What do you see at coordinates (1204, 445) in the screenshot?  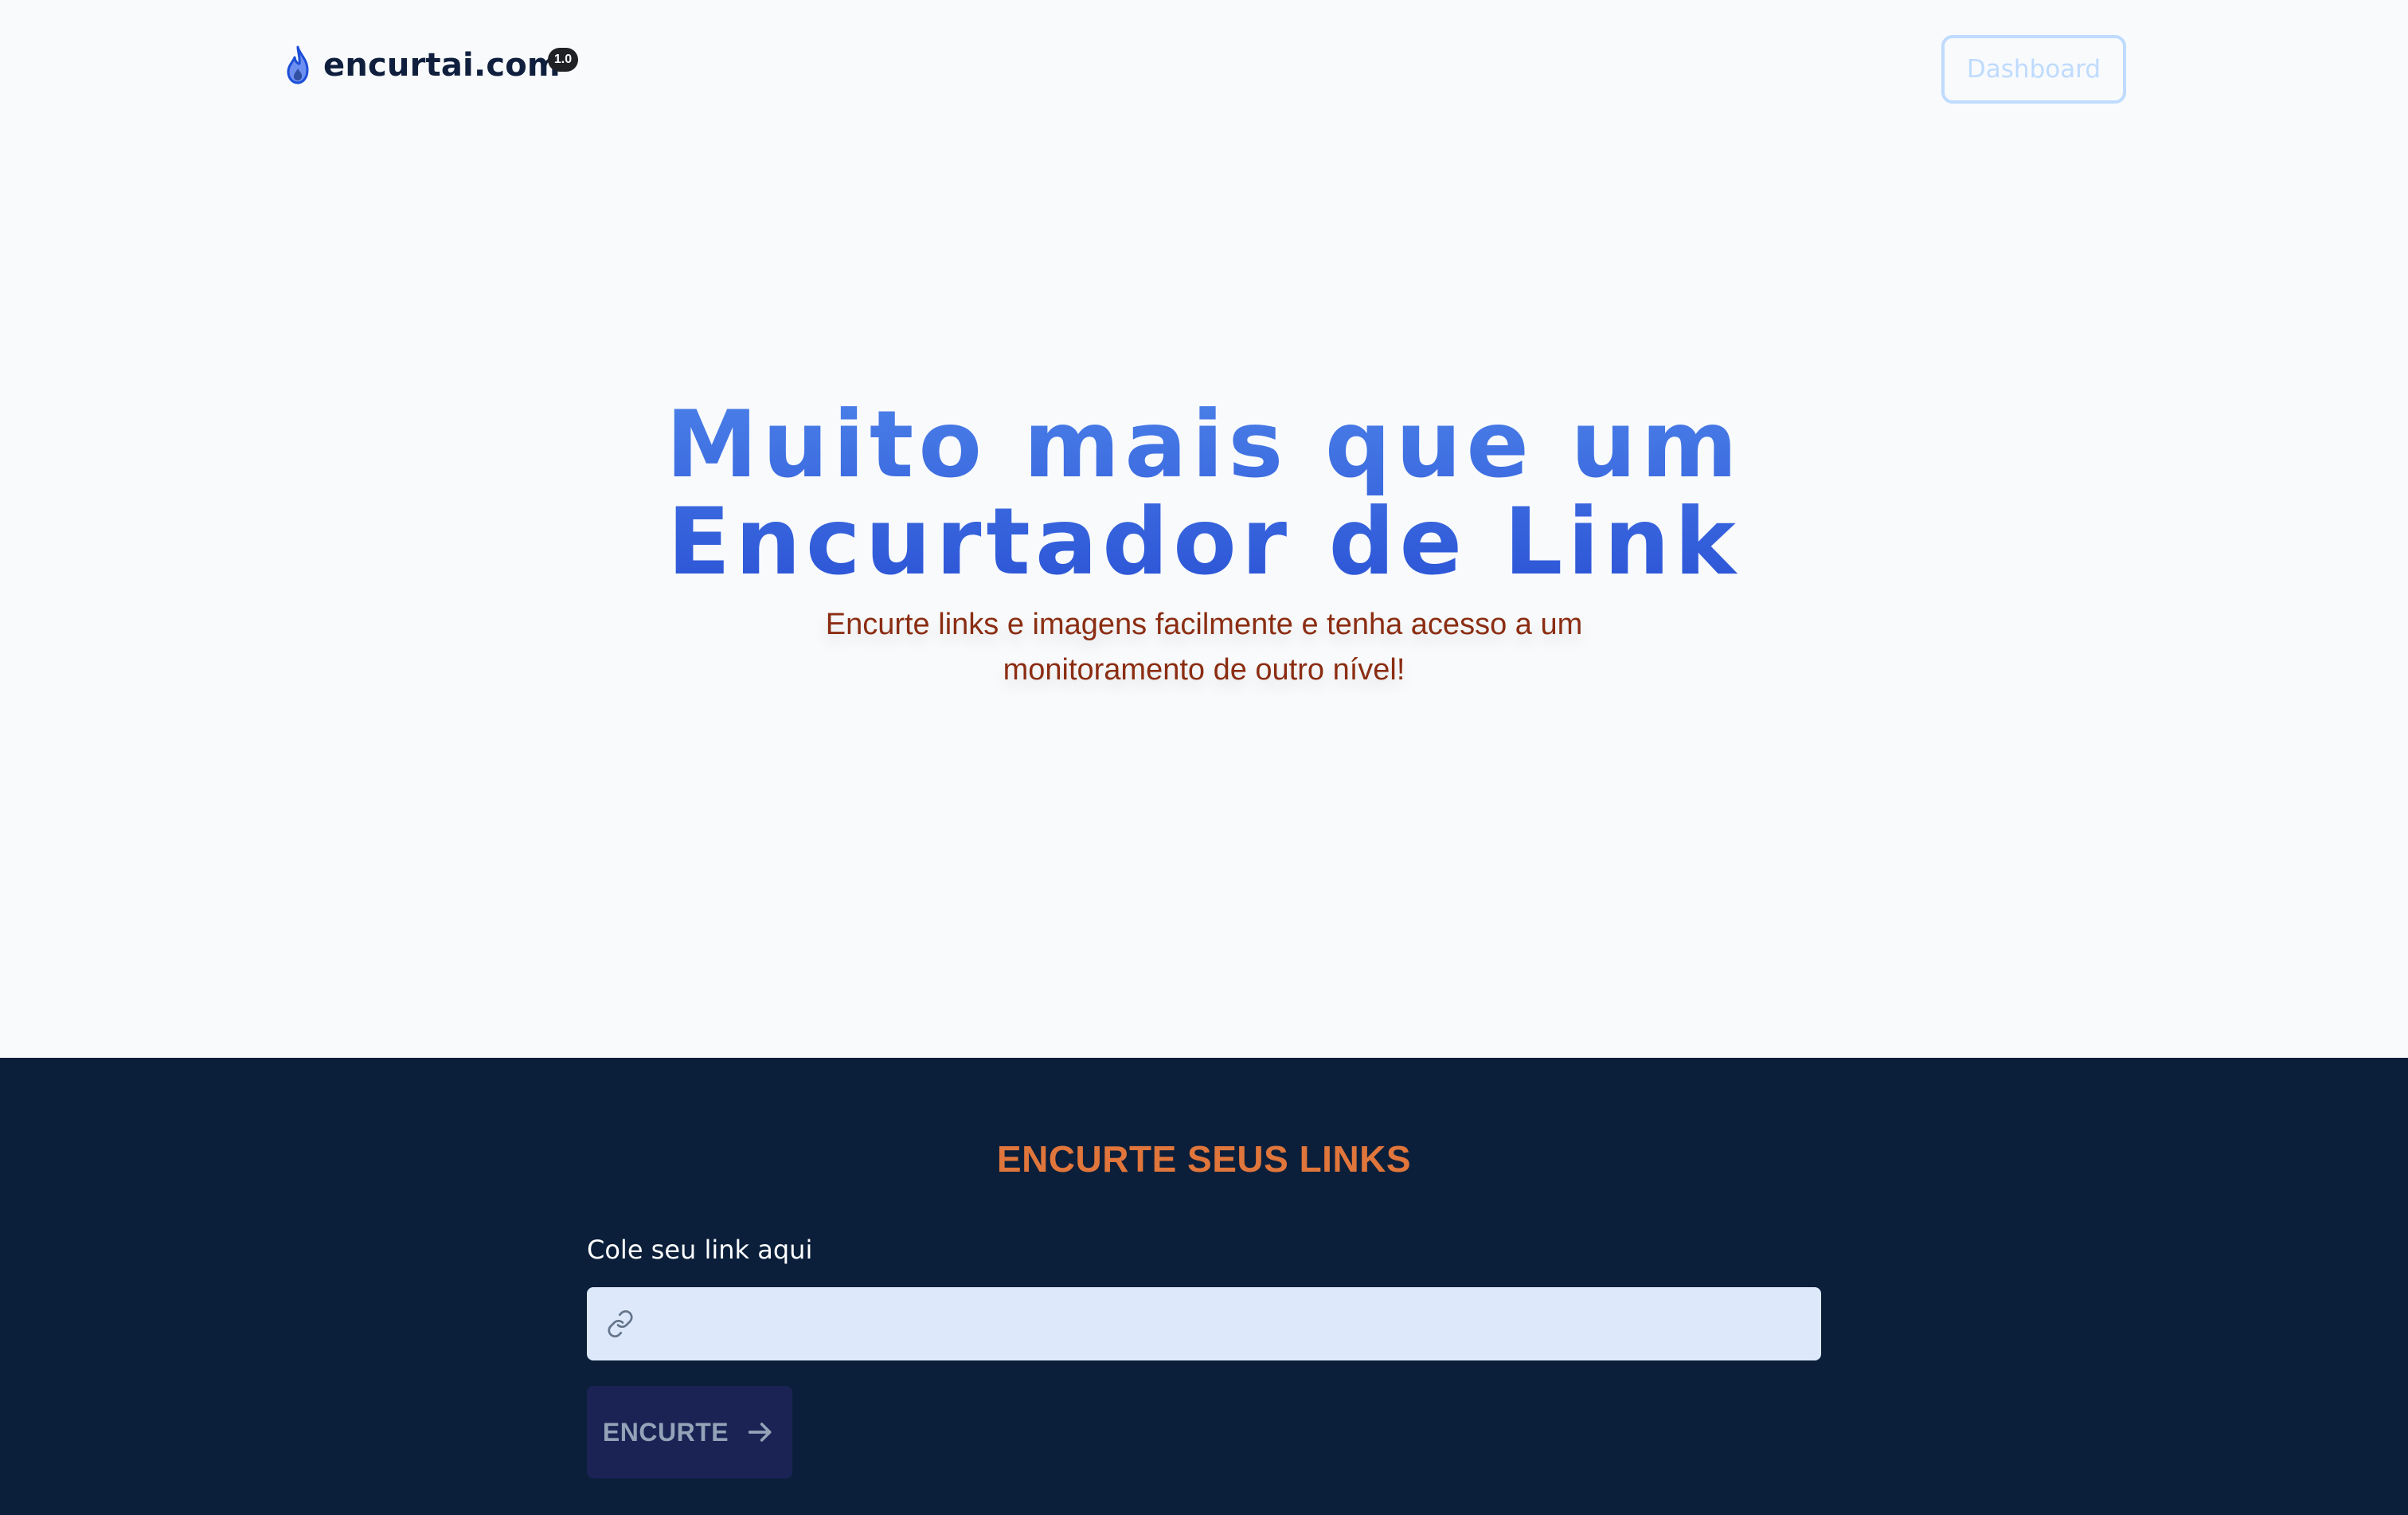 I see `hero-title-line-1: Muito mais que um` at bounding box center [1204, 445].